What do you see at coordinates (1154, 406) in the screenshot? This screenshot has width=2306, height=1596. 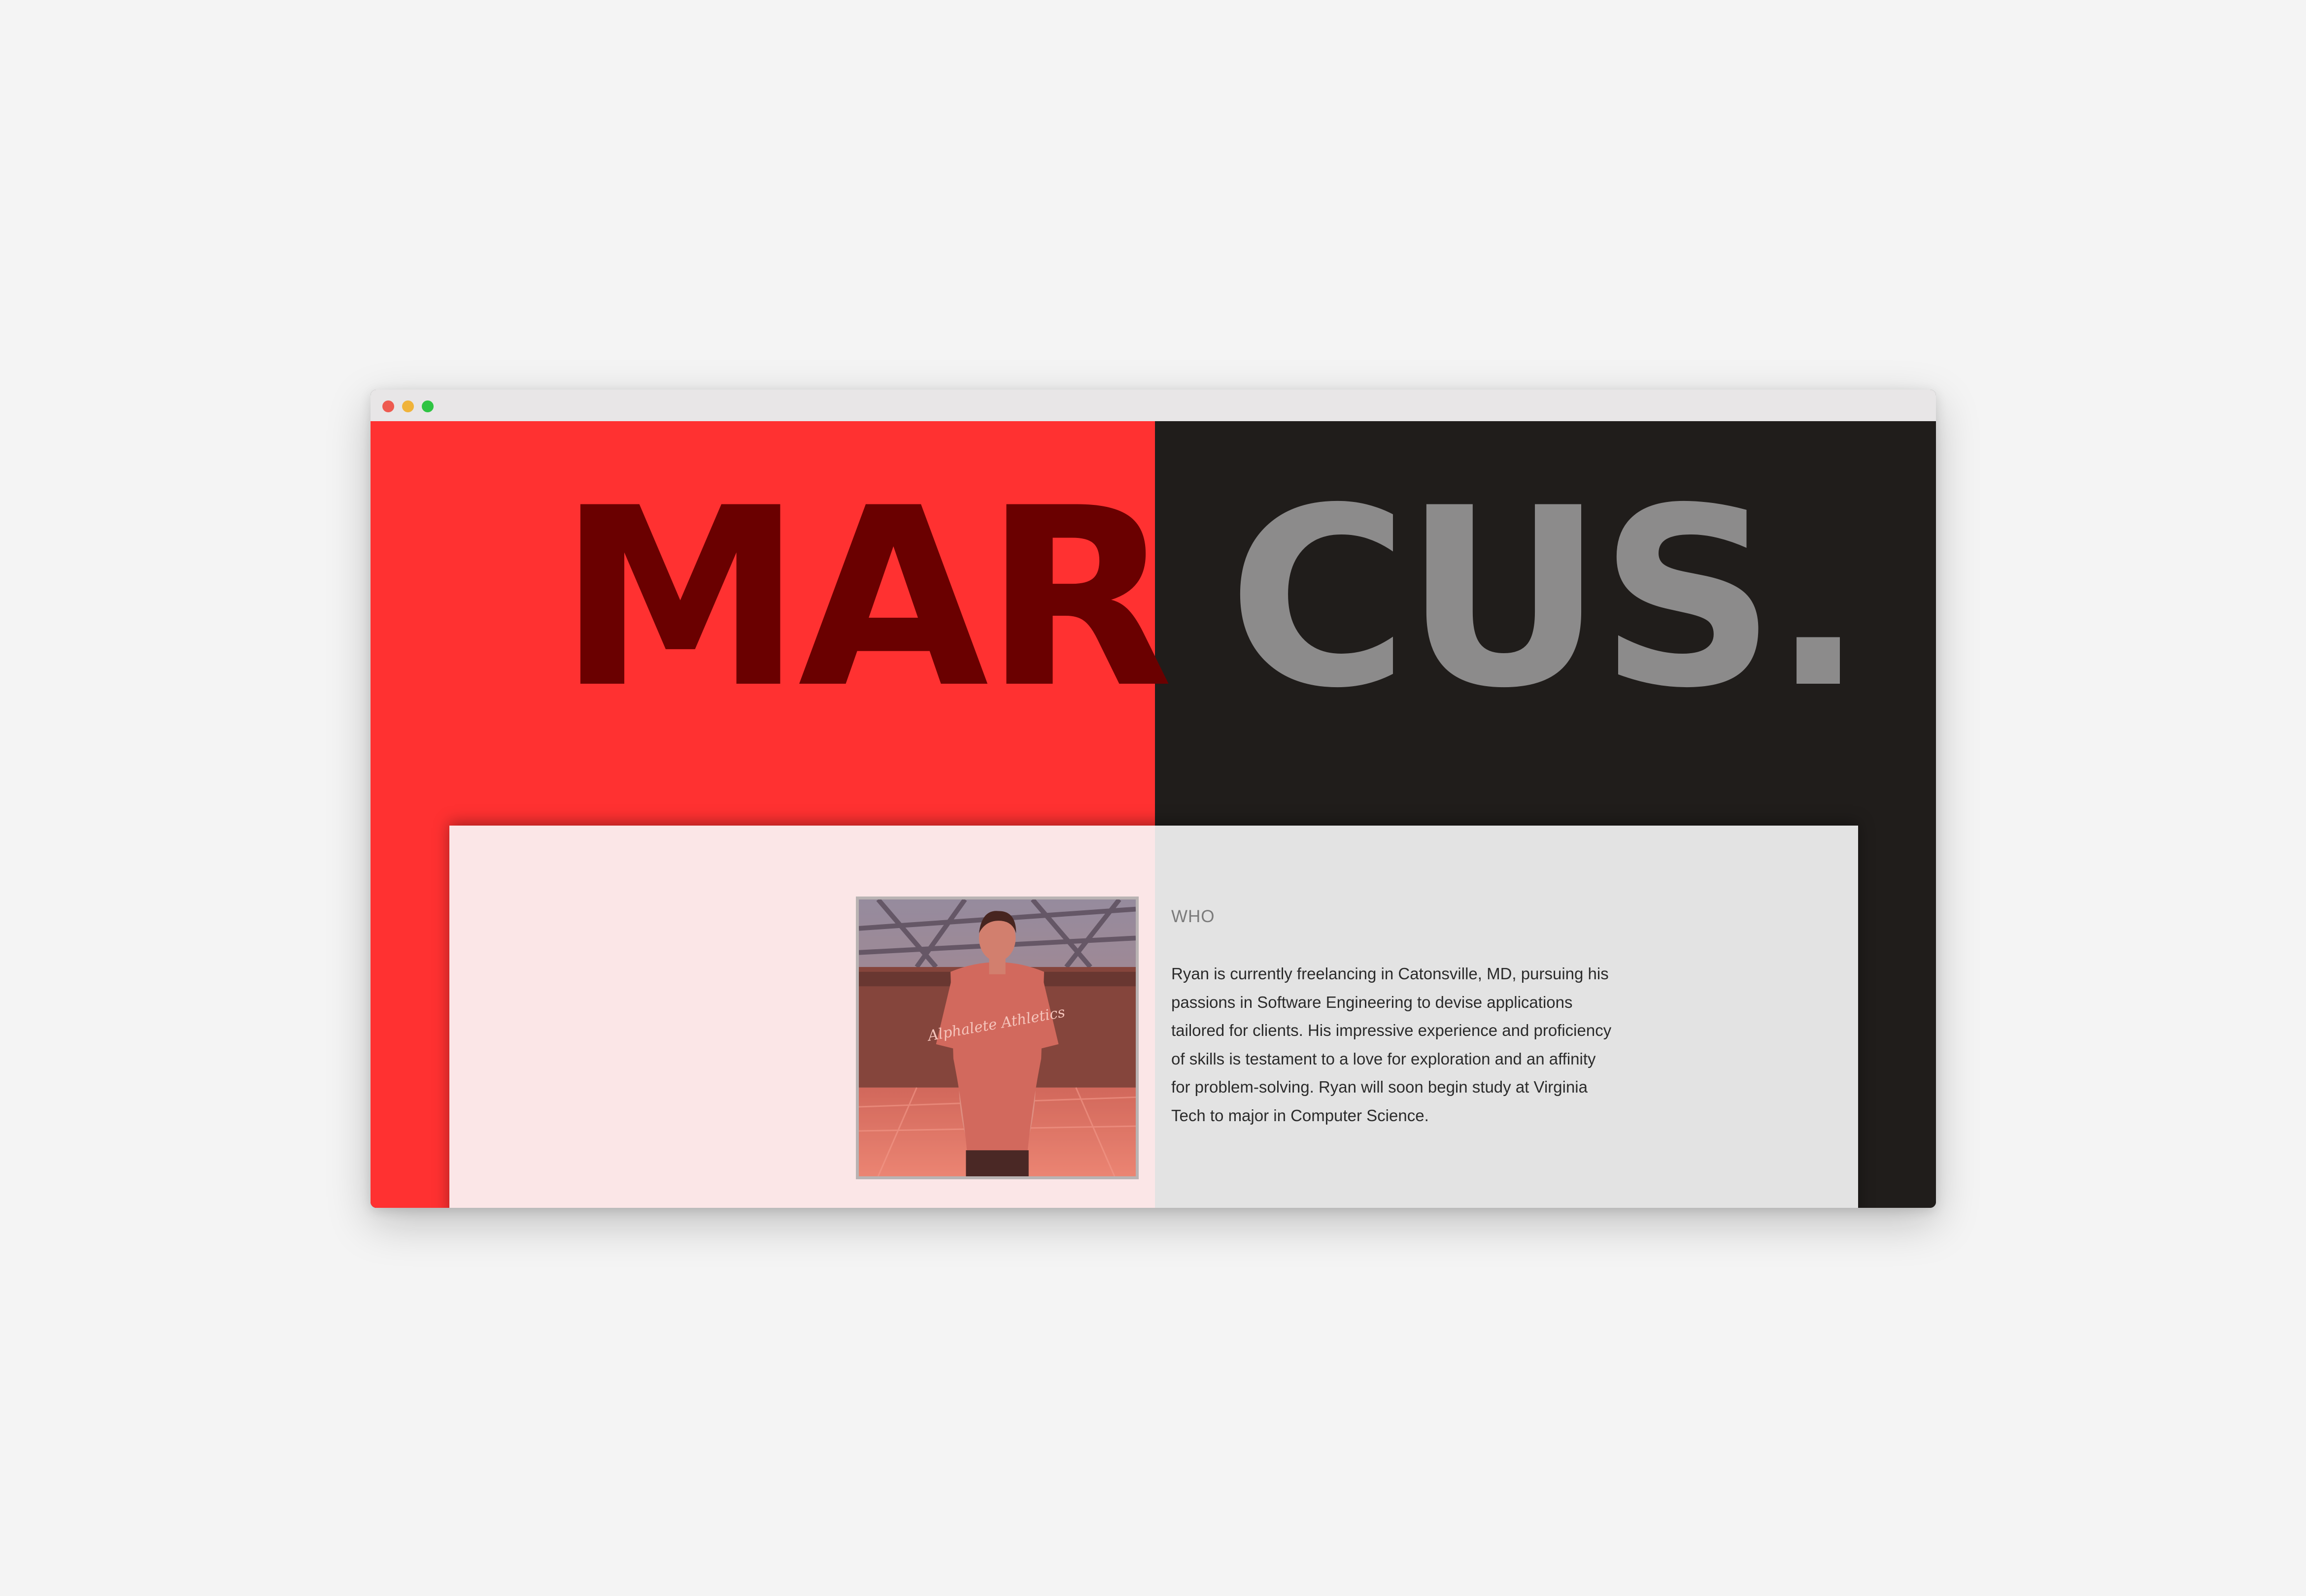 I see `browser-titlebar` at bounding box center [1154, 406].